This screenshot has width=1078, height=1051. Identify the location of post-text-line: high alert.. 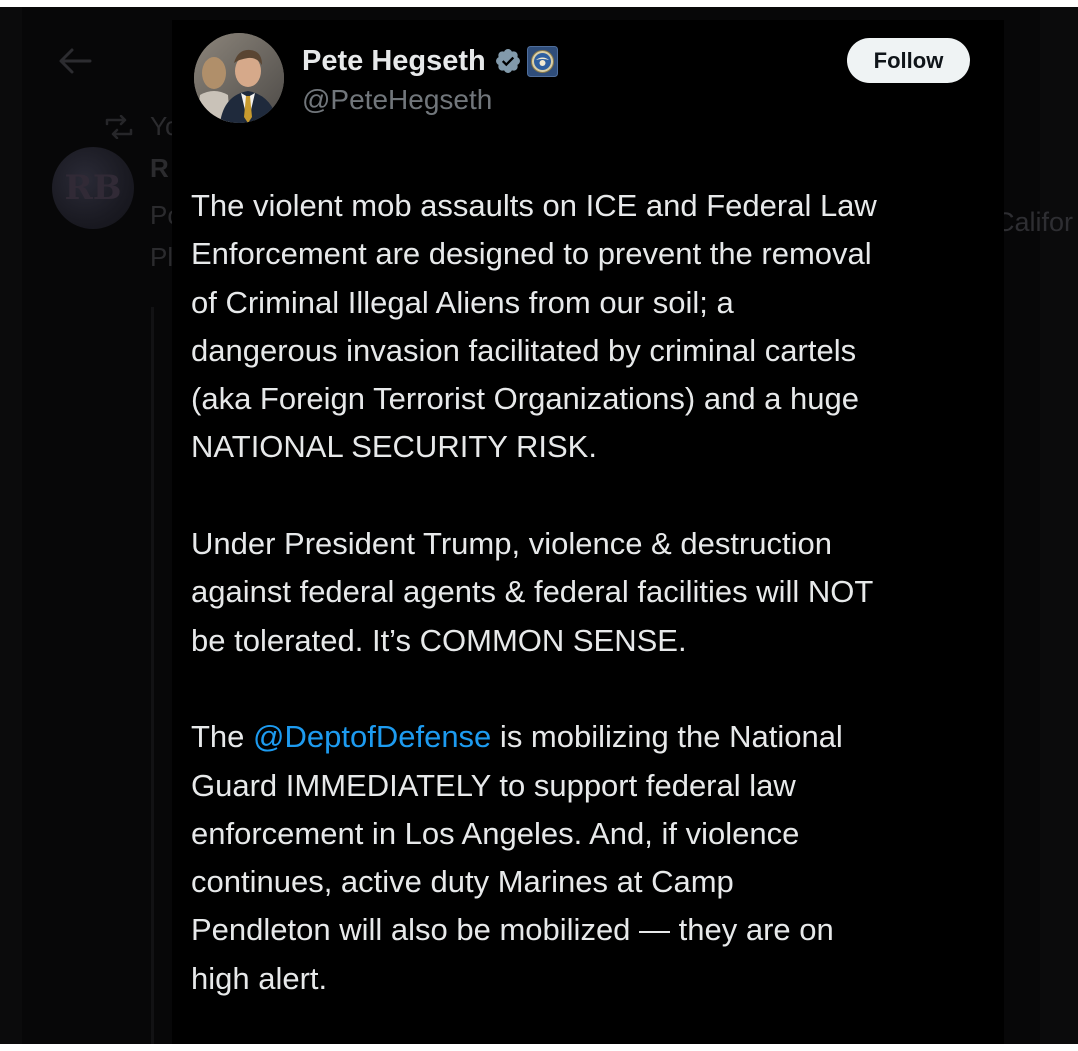
(259, 978).